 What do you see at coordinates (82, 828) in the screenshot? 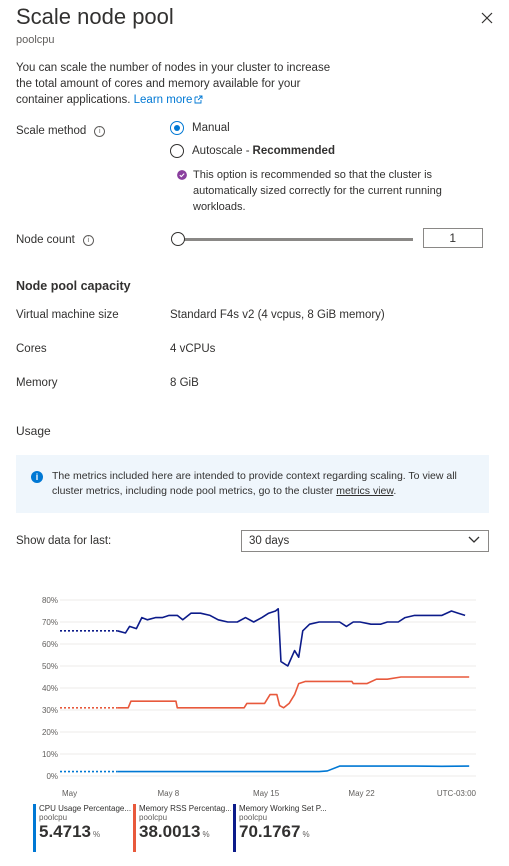
I see `legend-cpu: CPU Usage Percentage... poolcpu 5.4713%` at bounding box center [82, 828].